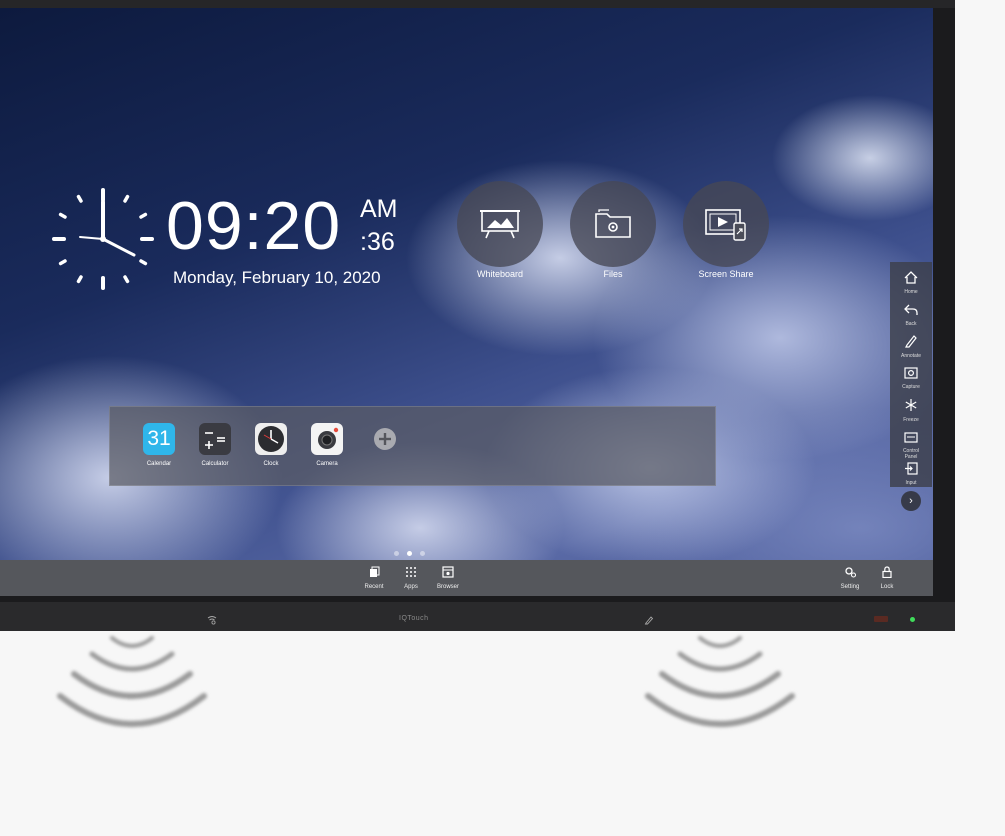  I want to click on digital-time: 09:20, so click(254, 226).